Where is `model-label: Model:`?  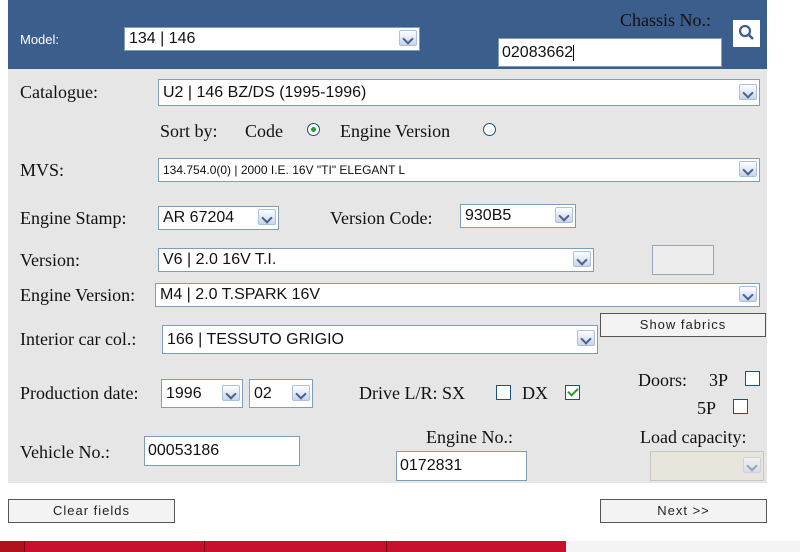 model-label: Model: is located at coordinates (40, 39).